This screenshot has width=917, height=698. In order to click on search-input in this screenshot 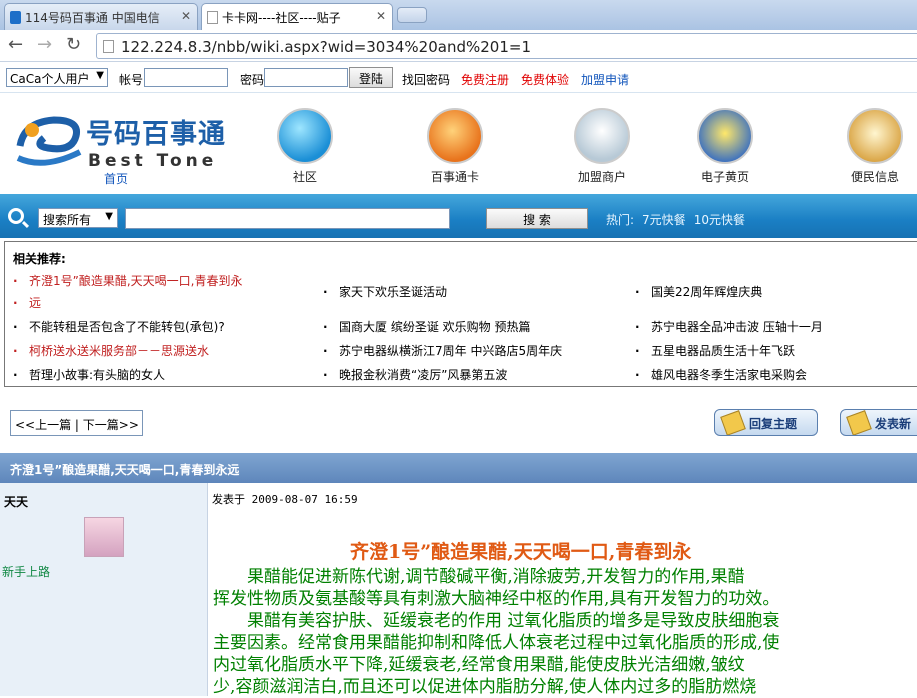, I will do `click(287, 218)`.